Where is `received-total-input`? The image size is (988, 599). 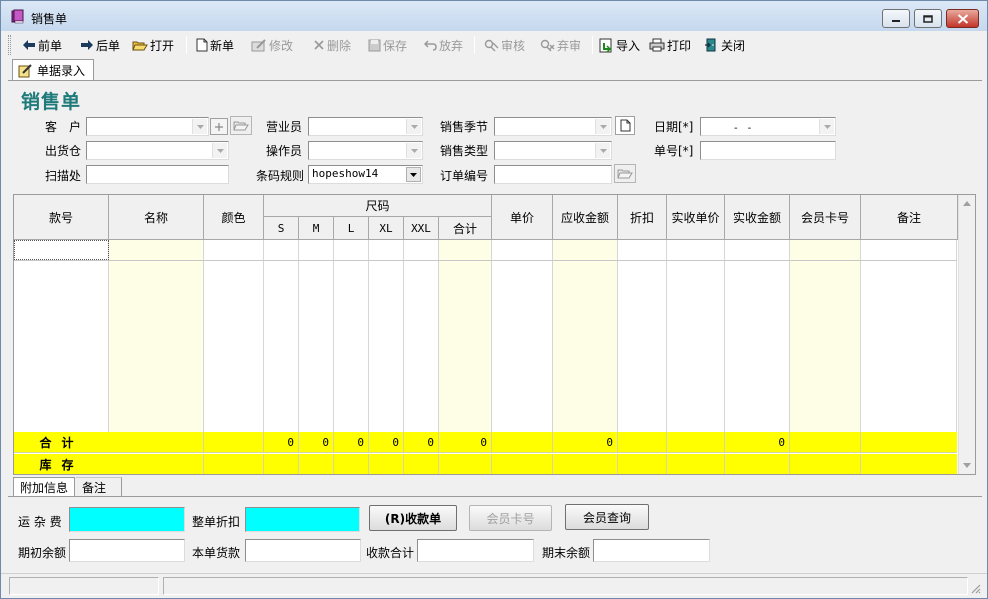 received-total-input is located at coordinates (475, 550).